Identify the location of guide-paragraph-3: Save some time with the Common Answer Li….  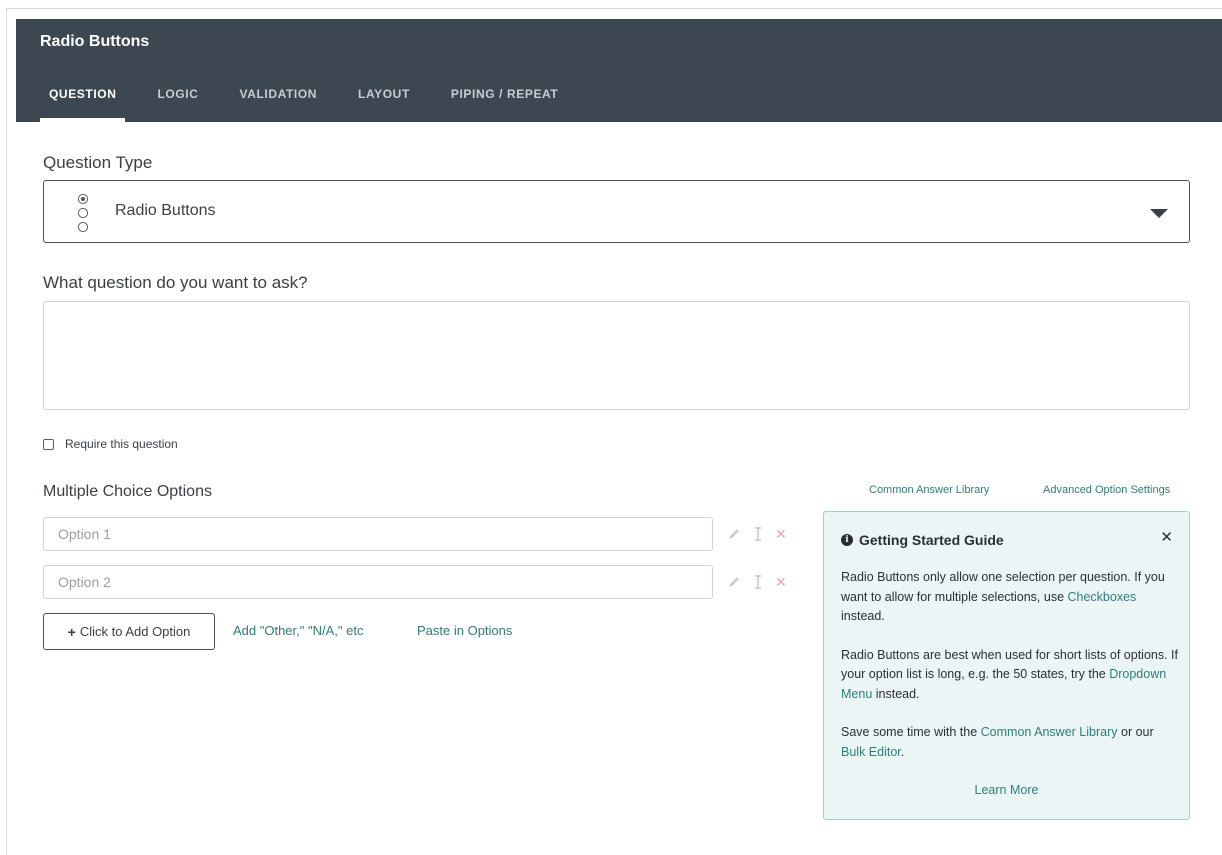
(1011, 742).